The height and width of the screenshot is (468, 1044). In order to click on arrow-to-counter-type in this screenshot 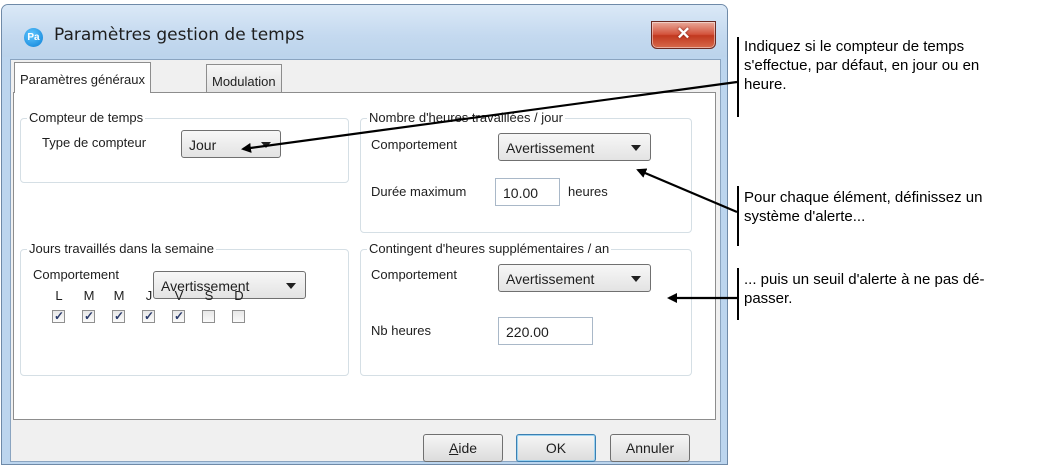, I will do `click(489, 116)`.